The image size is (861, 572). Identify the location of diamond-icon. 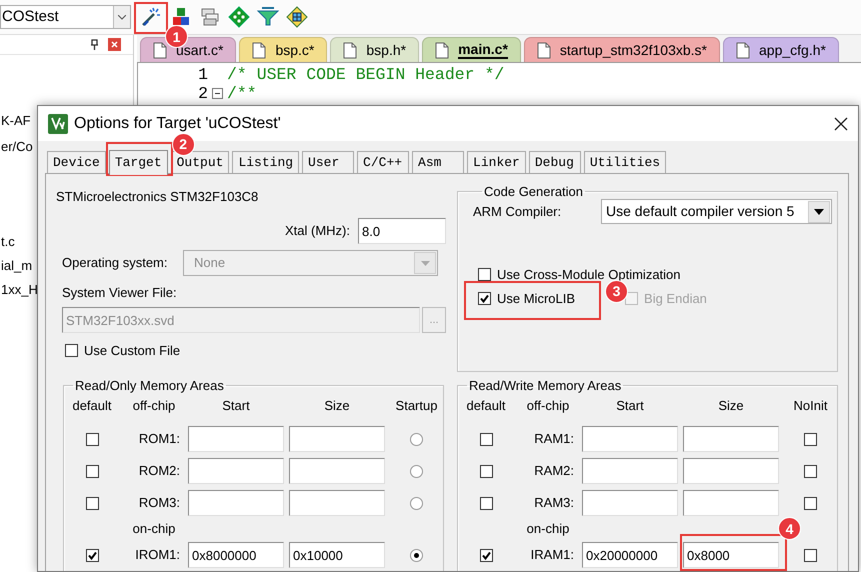
(239, 17).